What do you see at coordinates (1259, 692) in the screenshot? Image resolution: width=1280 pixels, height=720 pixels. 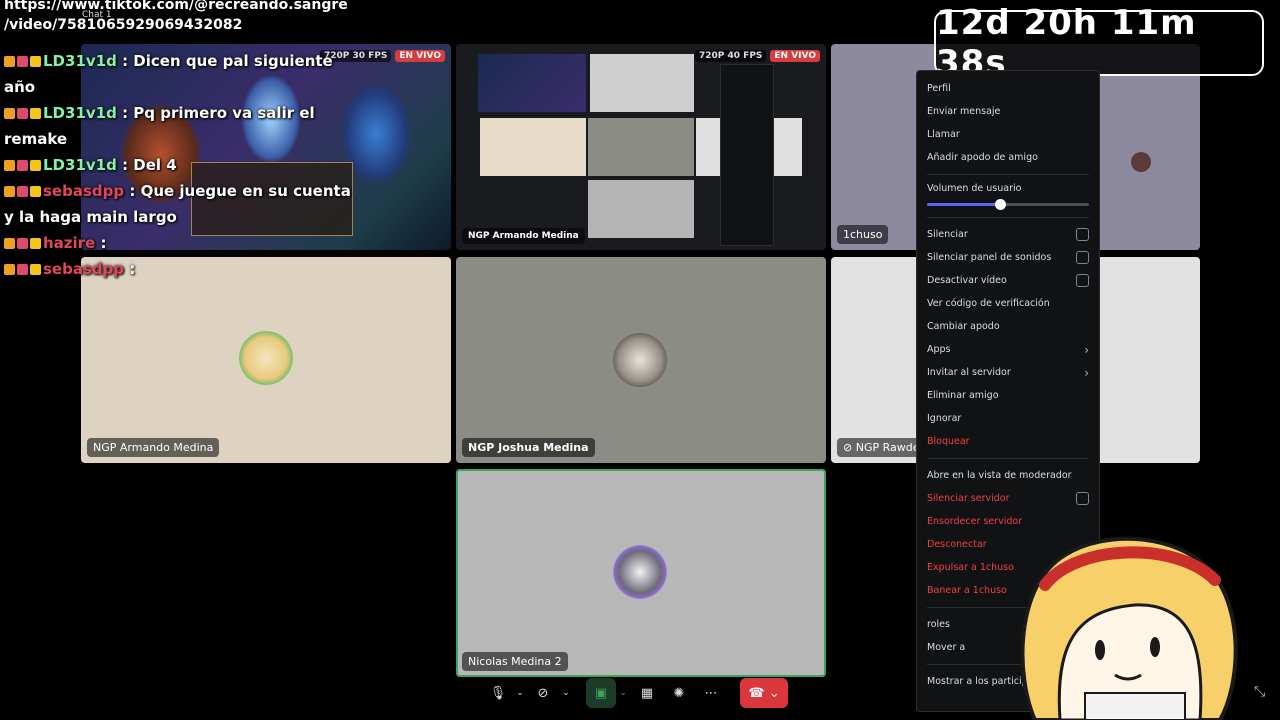 I see `exit-fullscreen-icon: ⤡` at bounding box center [1259, 692].